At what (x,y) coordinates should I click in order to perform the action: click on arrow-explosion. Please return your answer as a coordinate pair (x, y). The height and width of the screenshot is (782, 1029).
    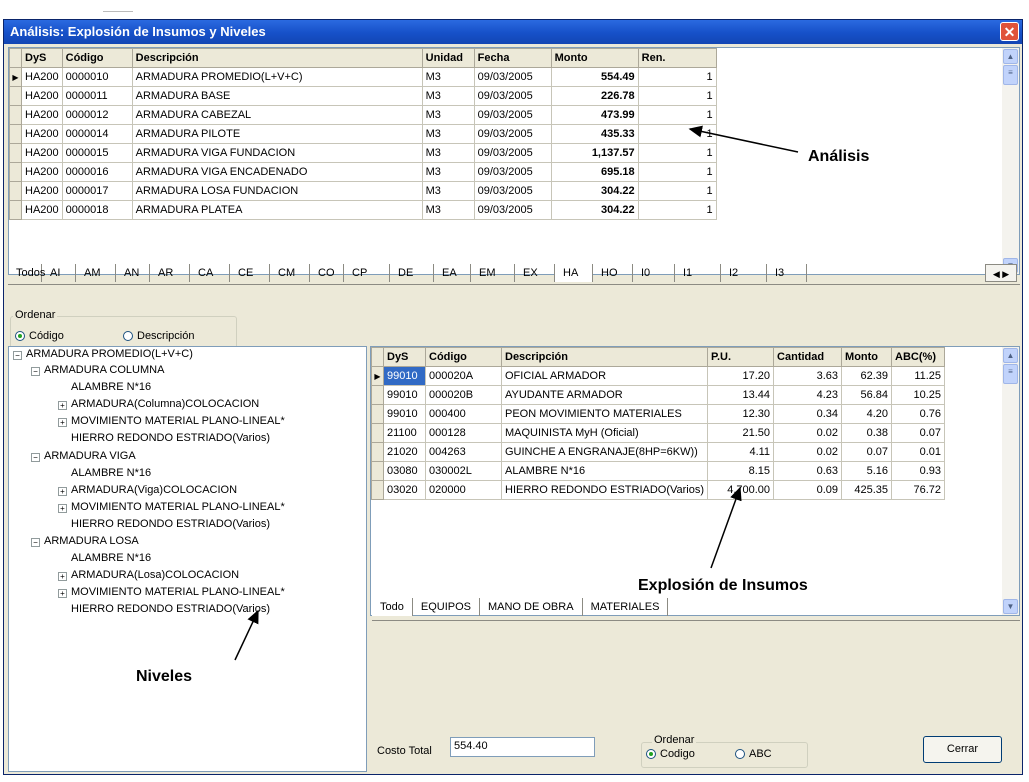
    Looking at the image, I should click on (726, 527).